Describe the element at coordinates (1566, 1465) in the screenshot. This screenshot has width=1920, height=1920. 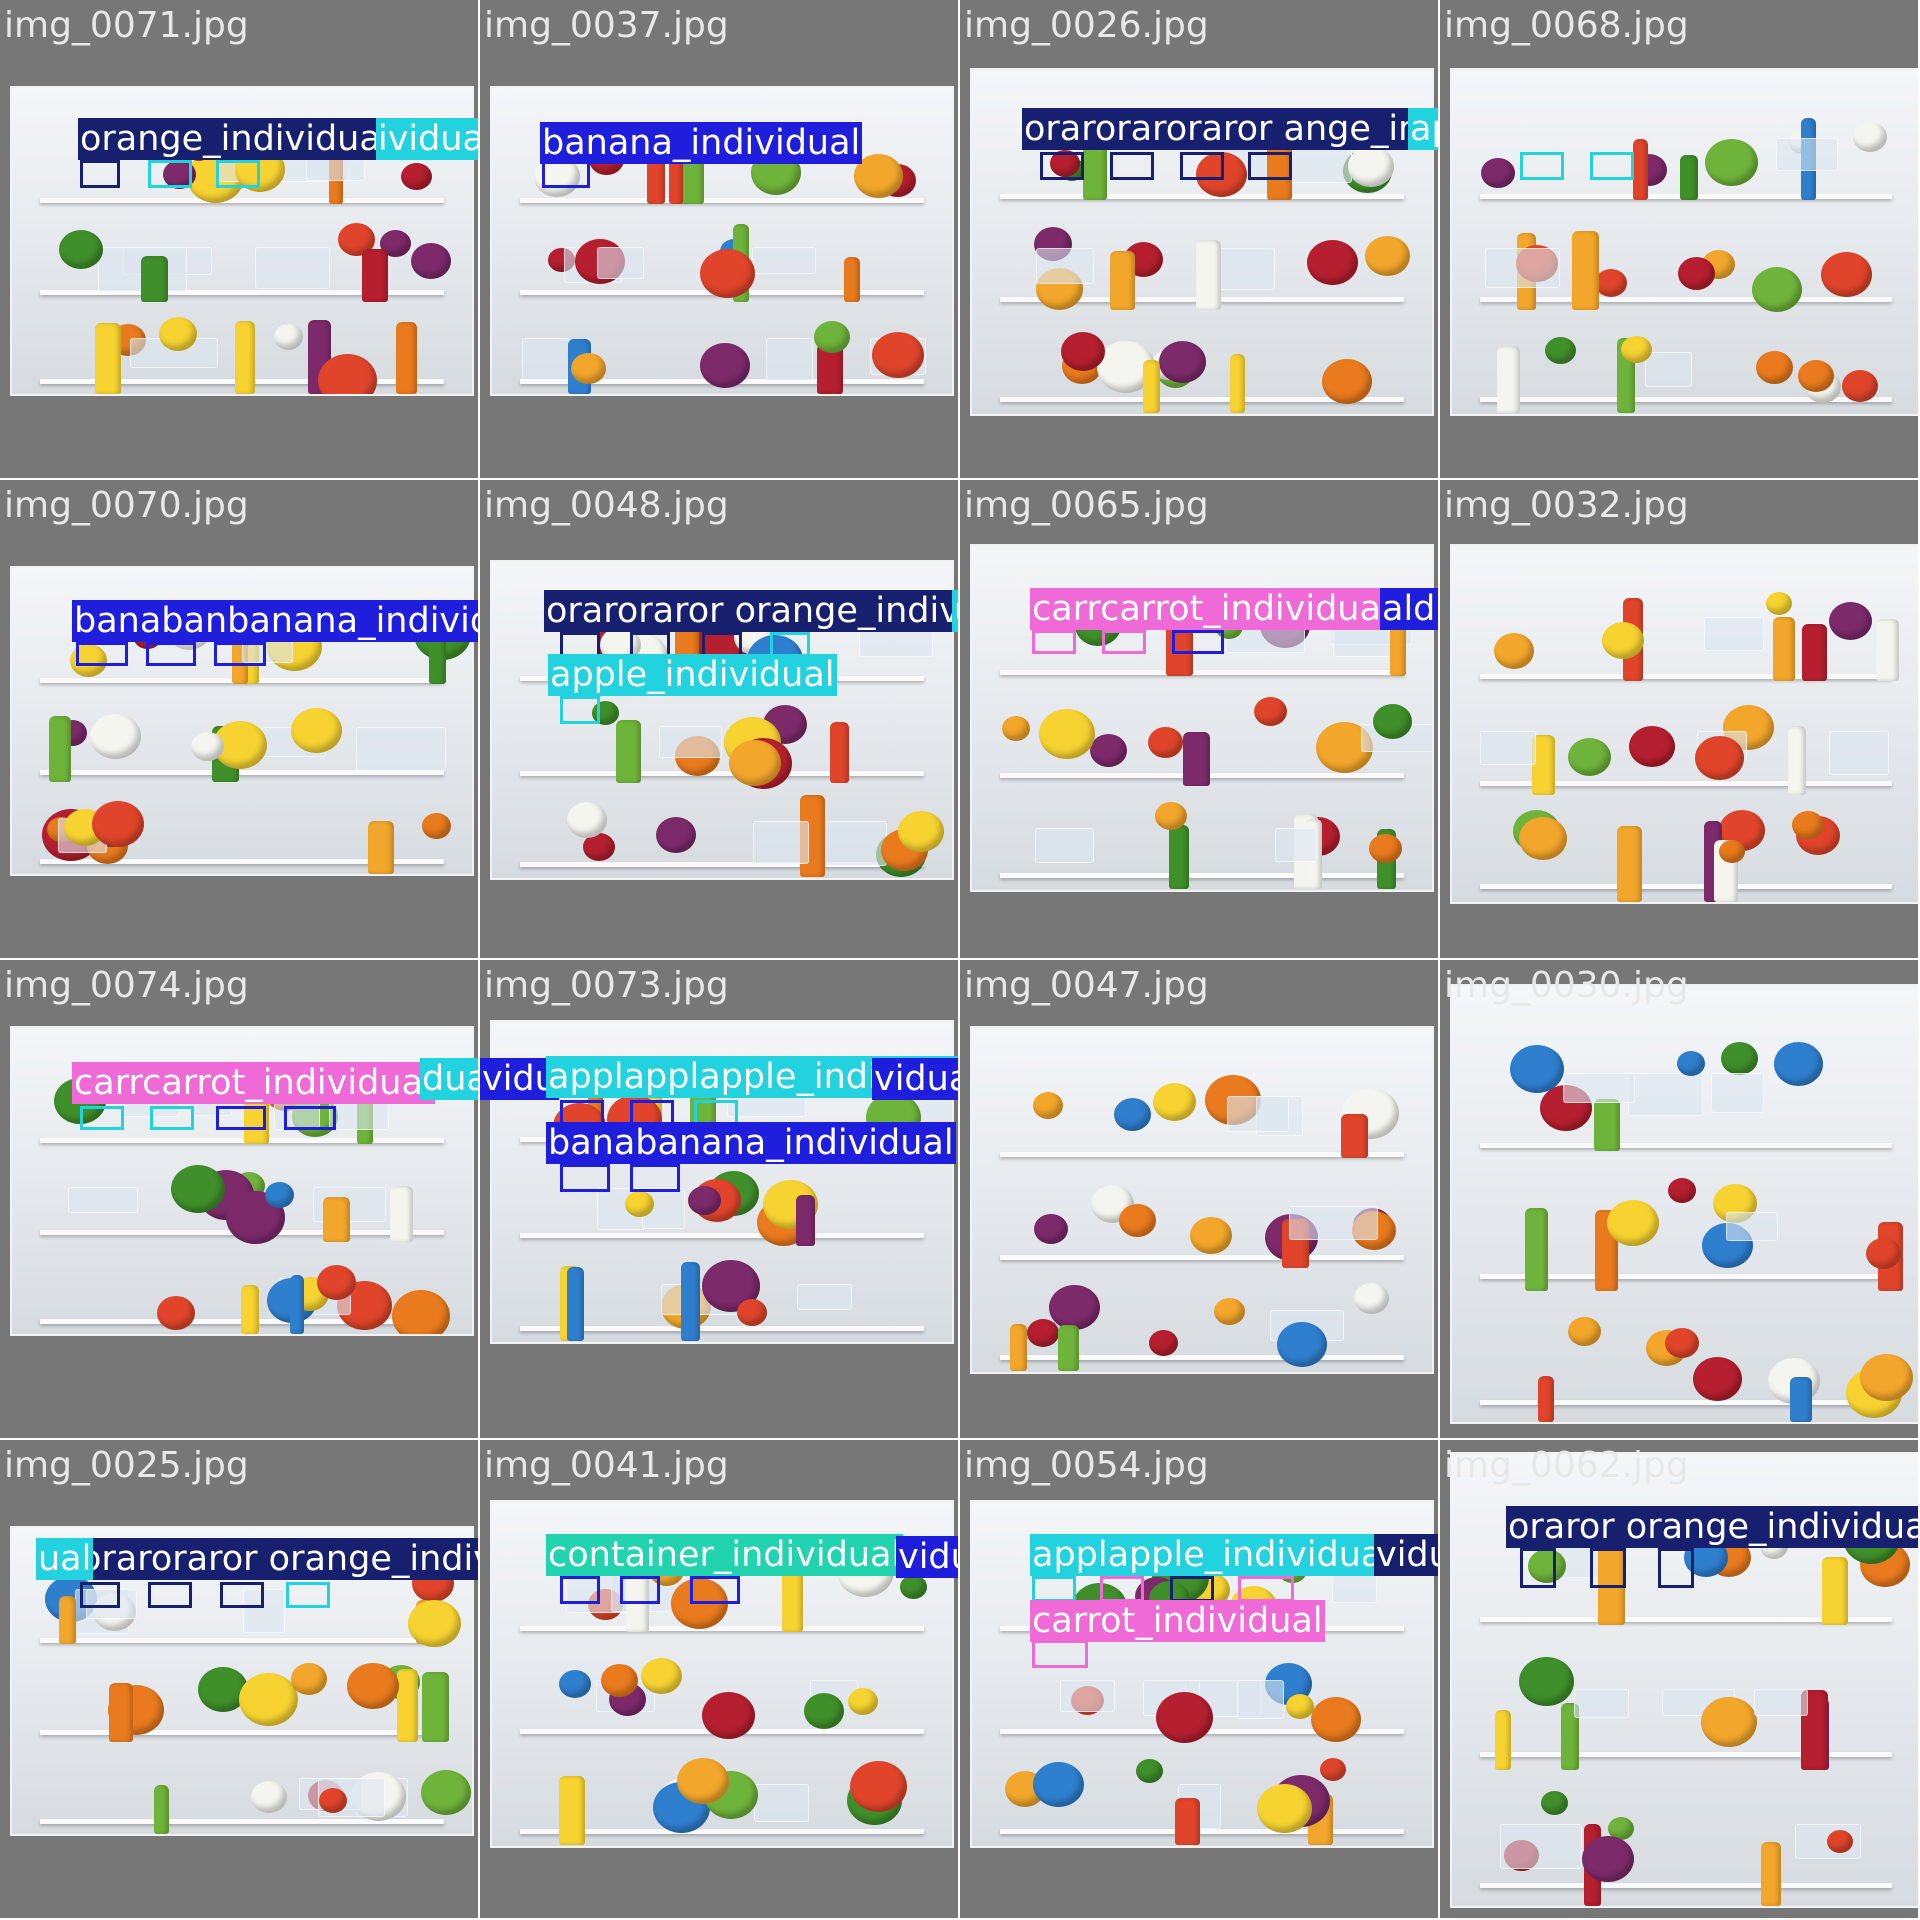
I see `cell-filename: img_0062.jpg` at that location.